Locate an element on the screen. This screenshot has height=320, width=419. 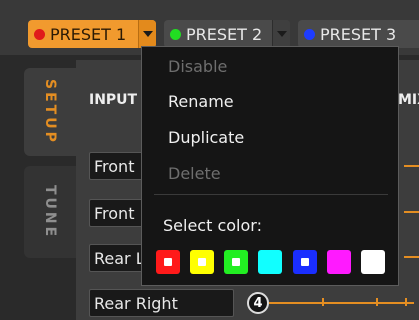
tab-tune: TUNE is located at coordinates (50, 212).